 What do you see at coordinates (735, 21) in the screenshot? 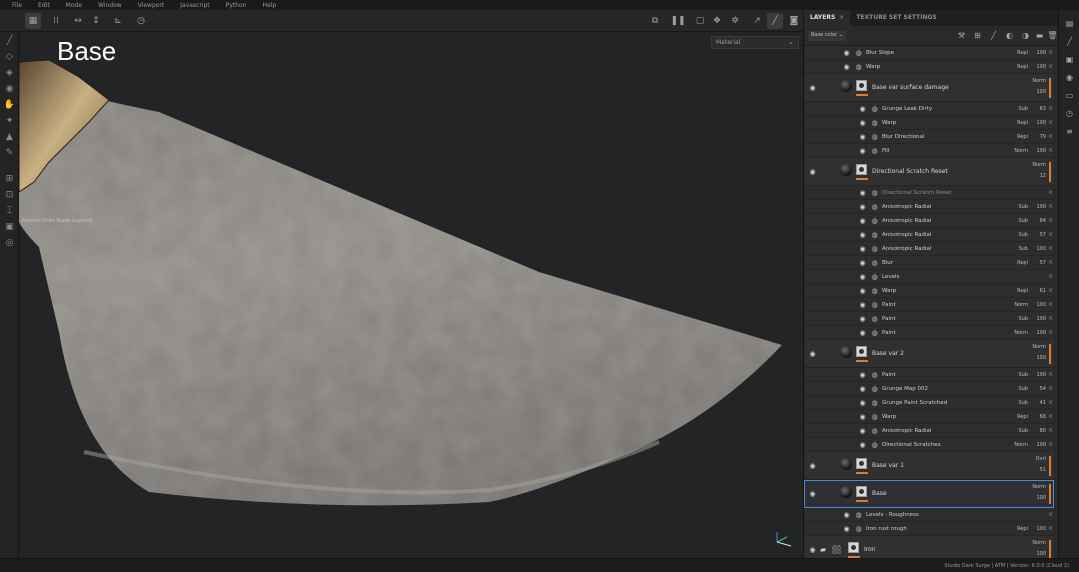
I see `settings-render-icon: ✲` at bounding box center [735, 21].